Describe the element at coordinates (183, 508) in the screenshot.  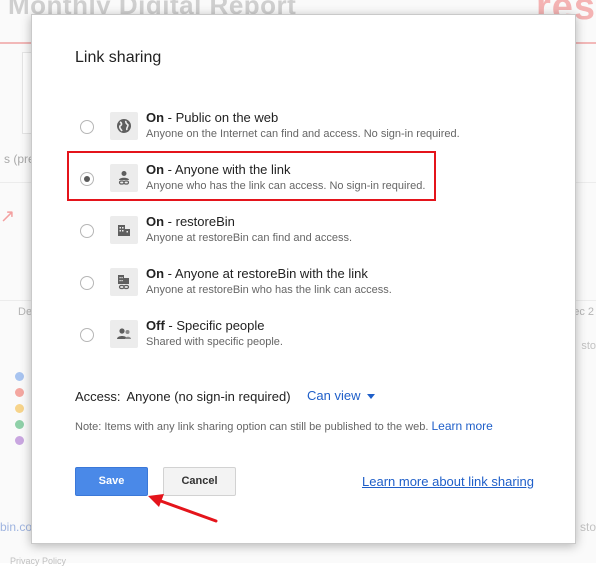
I see `annotation-arrow-icon` at that location.